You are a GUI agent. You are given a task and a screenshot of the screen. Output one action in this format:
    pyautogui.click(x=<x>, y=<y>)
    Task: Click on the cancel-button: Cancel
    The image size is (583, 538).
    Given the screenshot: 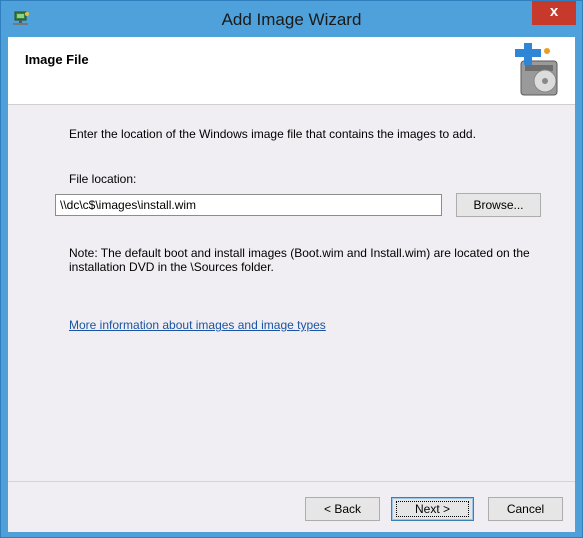 What is the action you would take?
    pyautogui.click(x=525, y=509)
    